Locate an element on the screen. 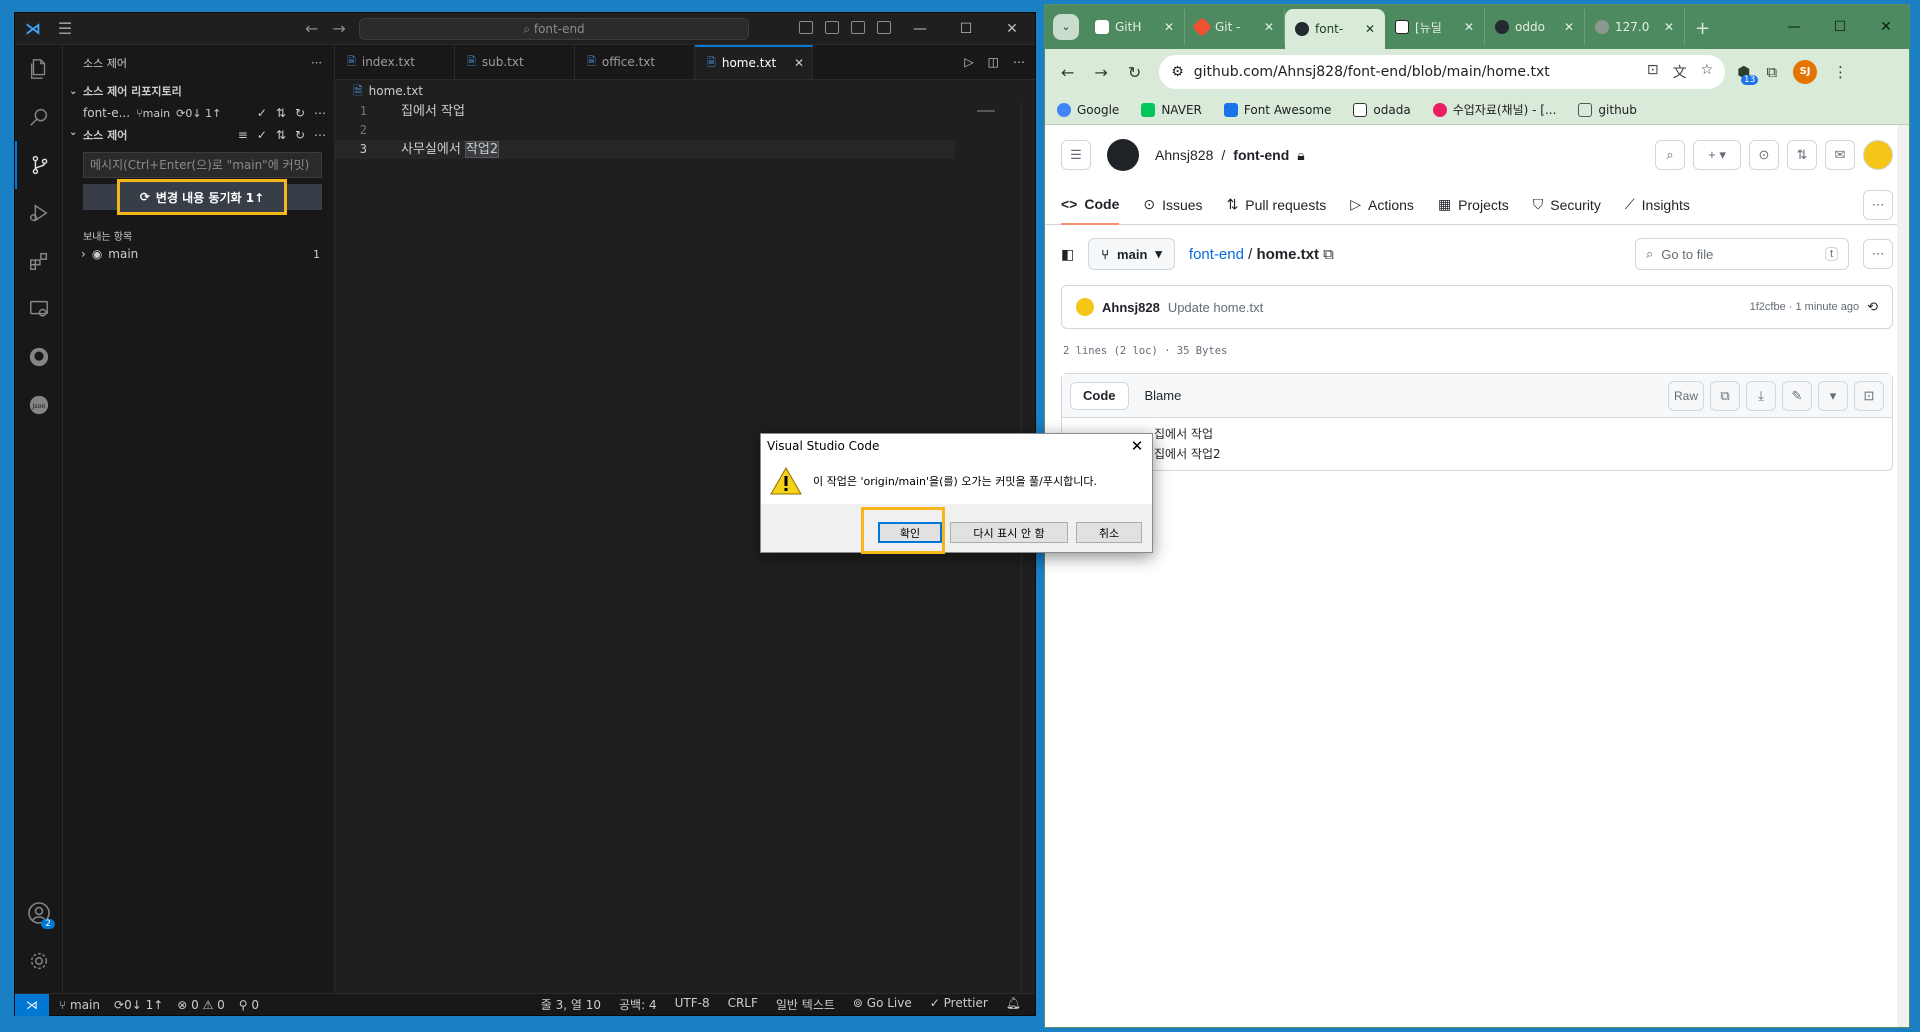 This screenshot has width=1920, height=1032. menu-icon: ☰ is located at coordinates (65, 28).